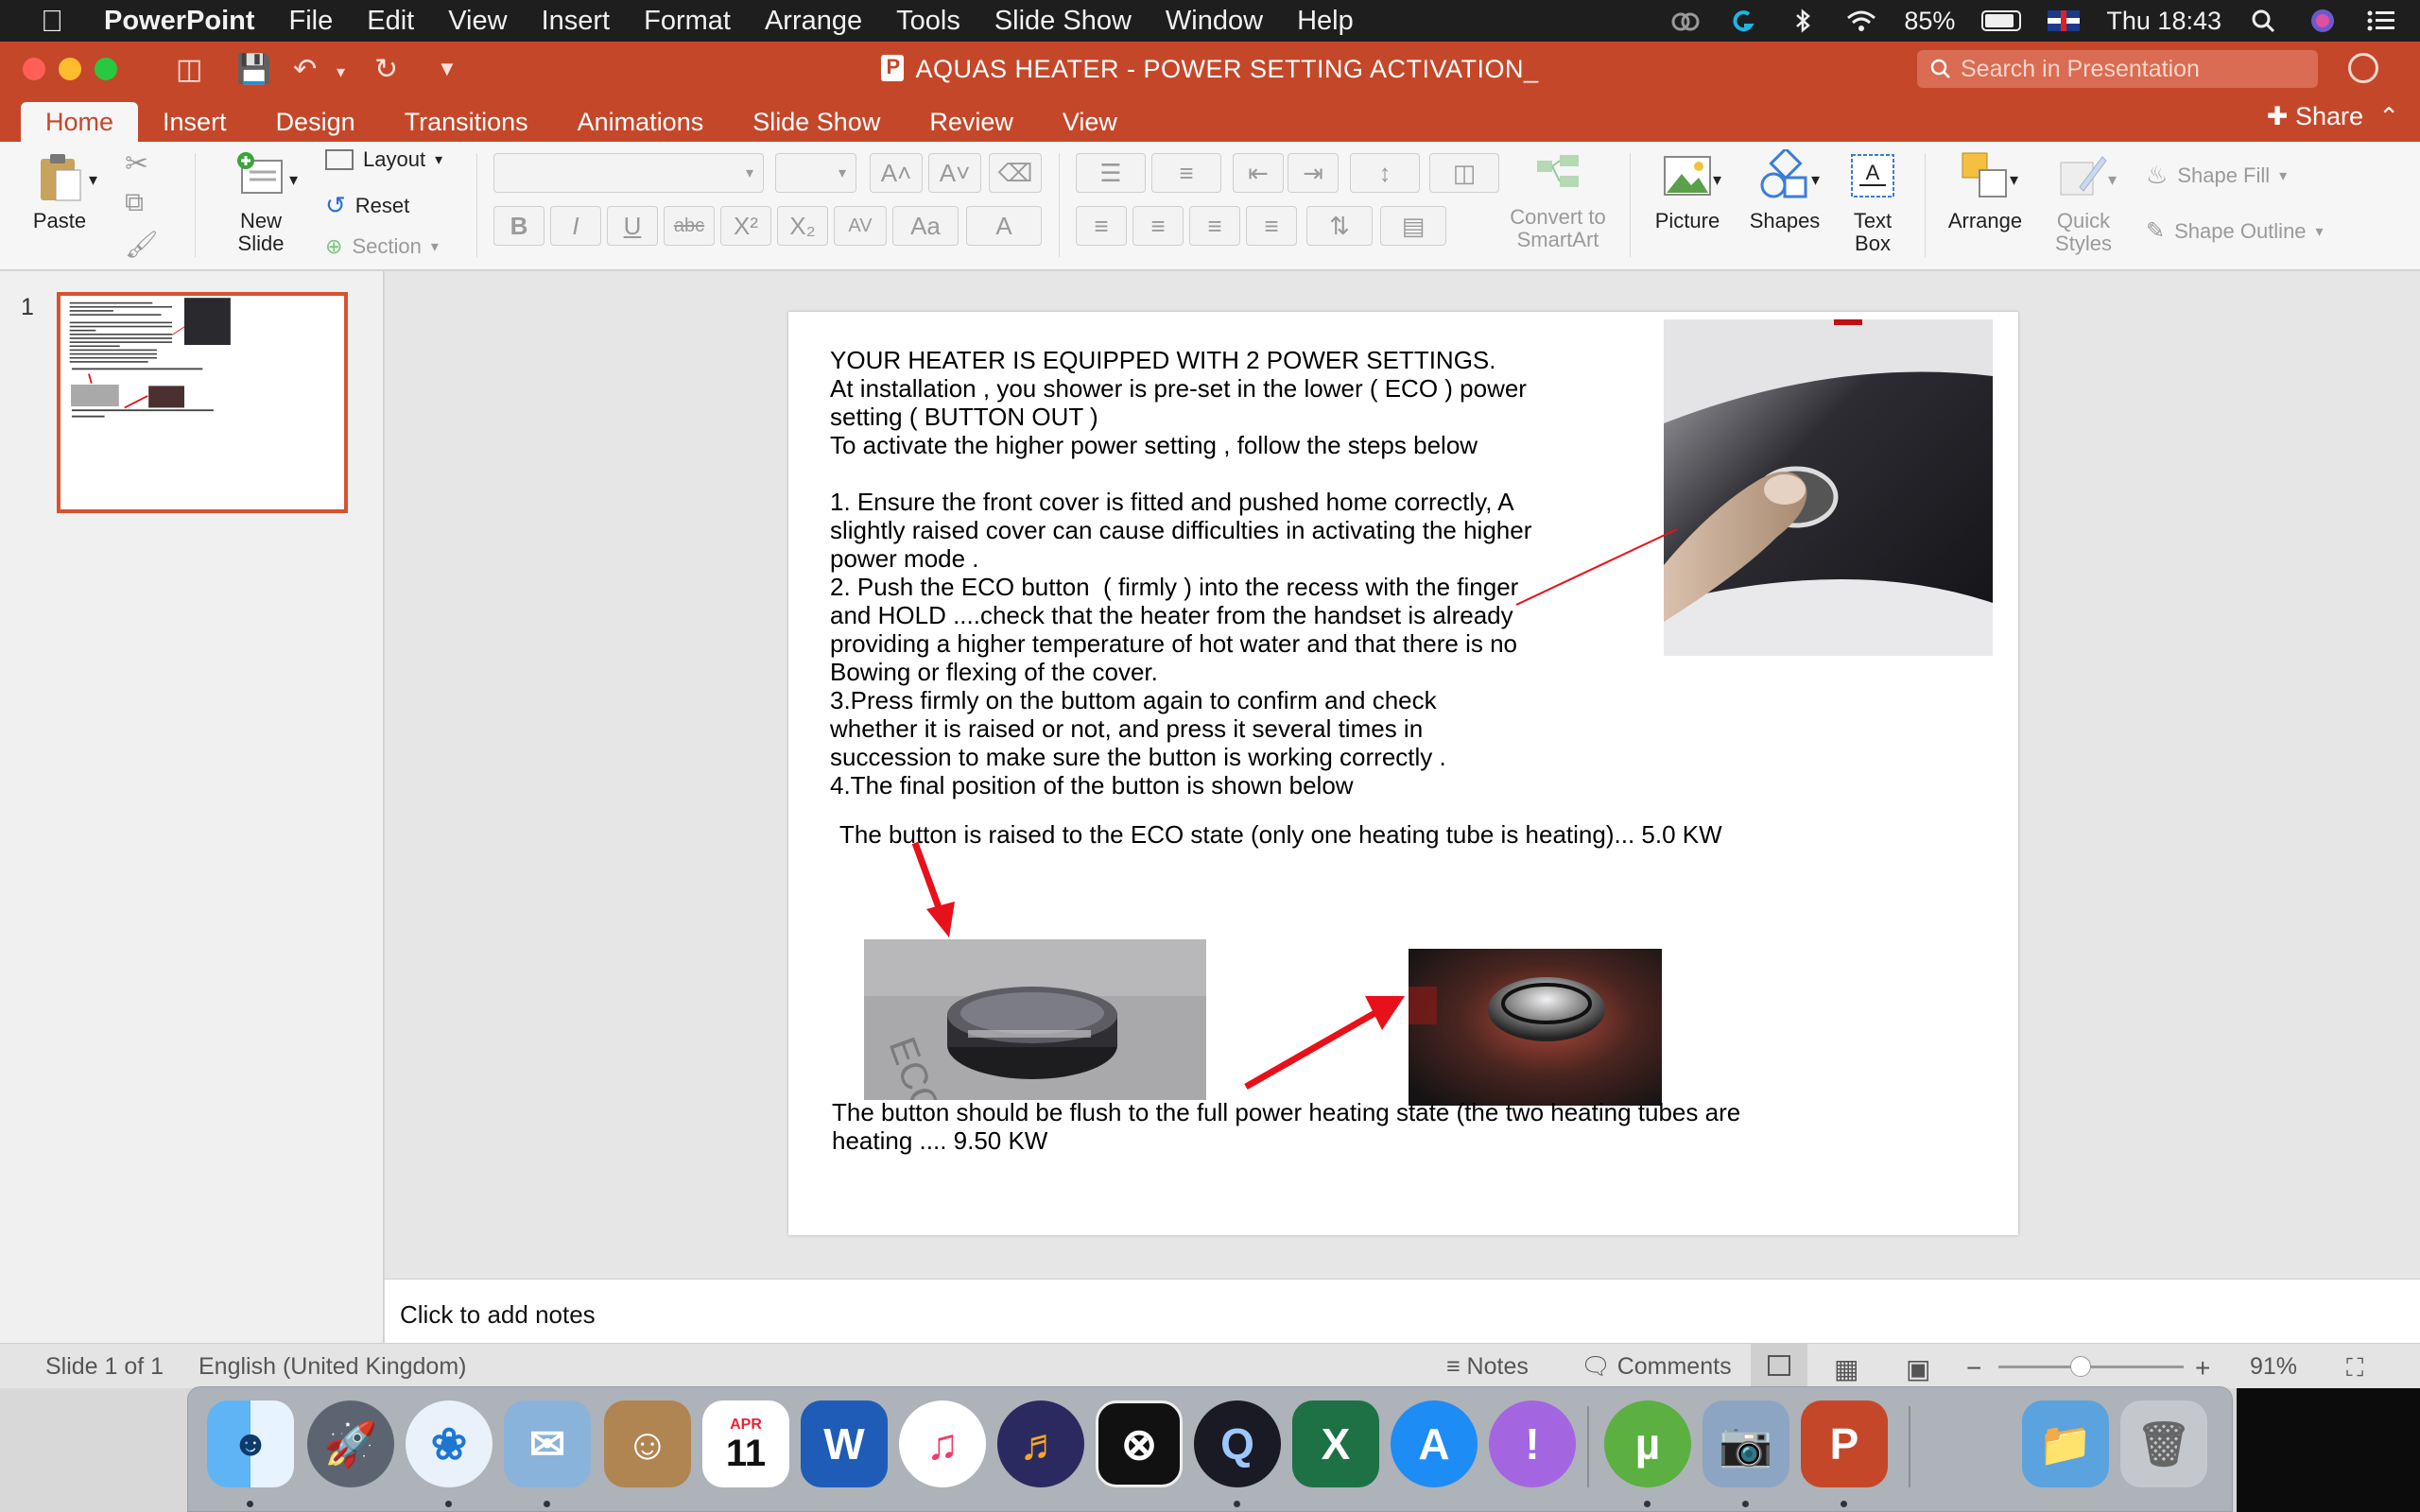 The width and height of the screenshot is (2420, 1512). I want to click on zoom-slider-handle, so click(2080, 1366).